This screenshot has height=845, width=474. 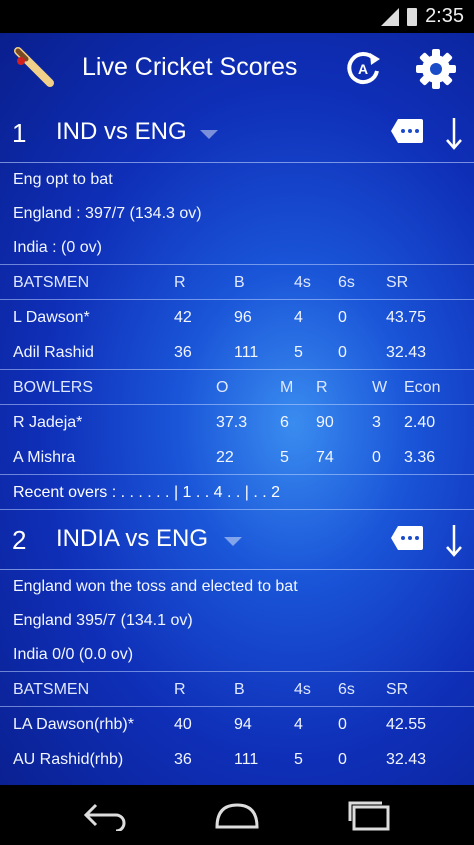 I want to click on batsman-row: Adil Rashid 36 111 5 0 32.43, so click(x=237, y=352).